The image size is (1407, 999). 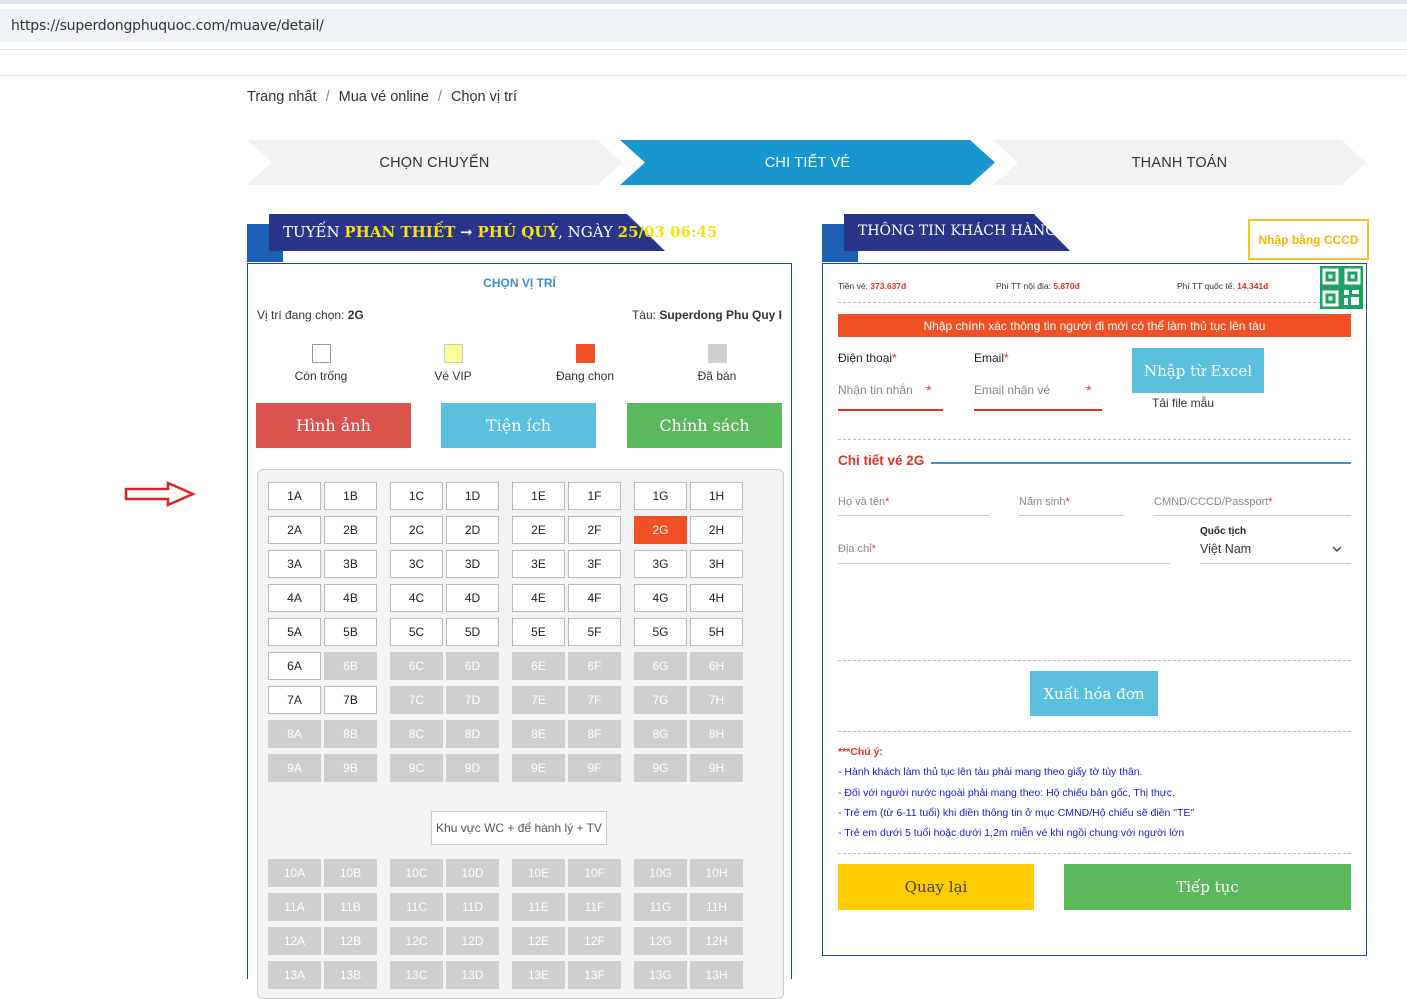 What do you see at coordinates (594, 496) in the screenshot?
I see `seat-1F: 1F` at bounding box center [594, 496].